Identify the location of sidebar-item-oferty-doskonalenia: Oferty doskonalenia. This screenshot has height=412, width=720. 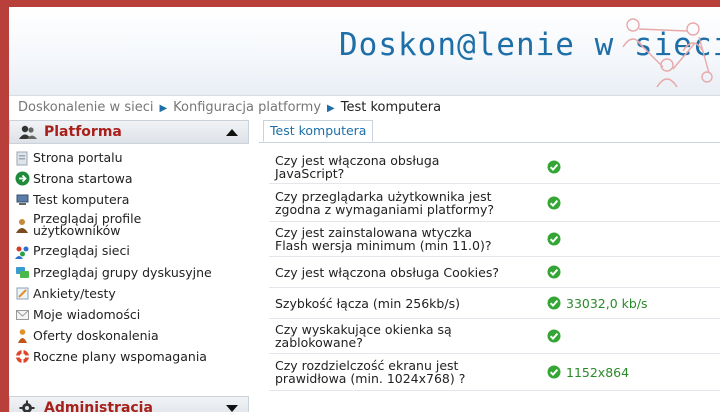
(129, 335).